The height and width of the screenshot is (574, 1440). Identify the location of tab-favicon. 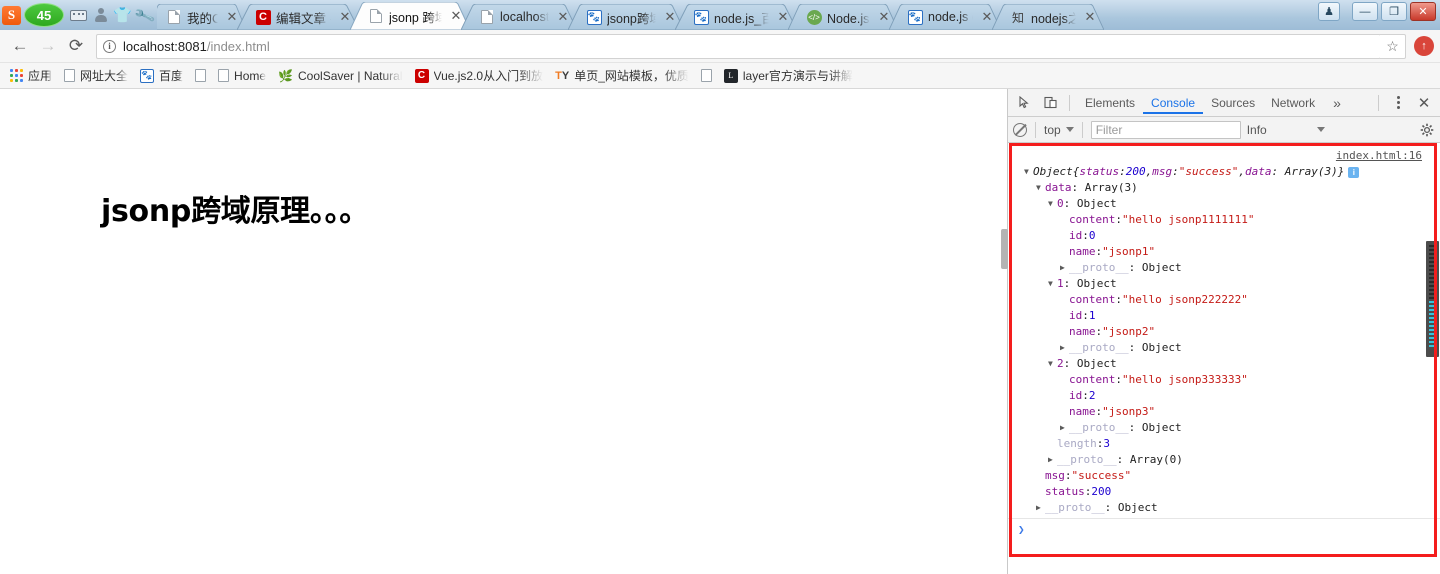
(174, 17).